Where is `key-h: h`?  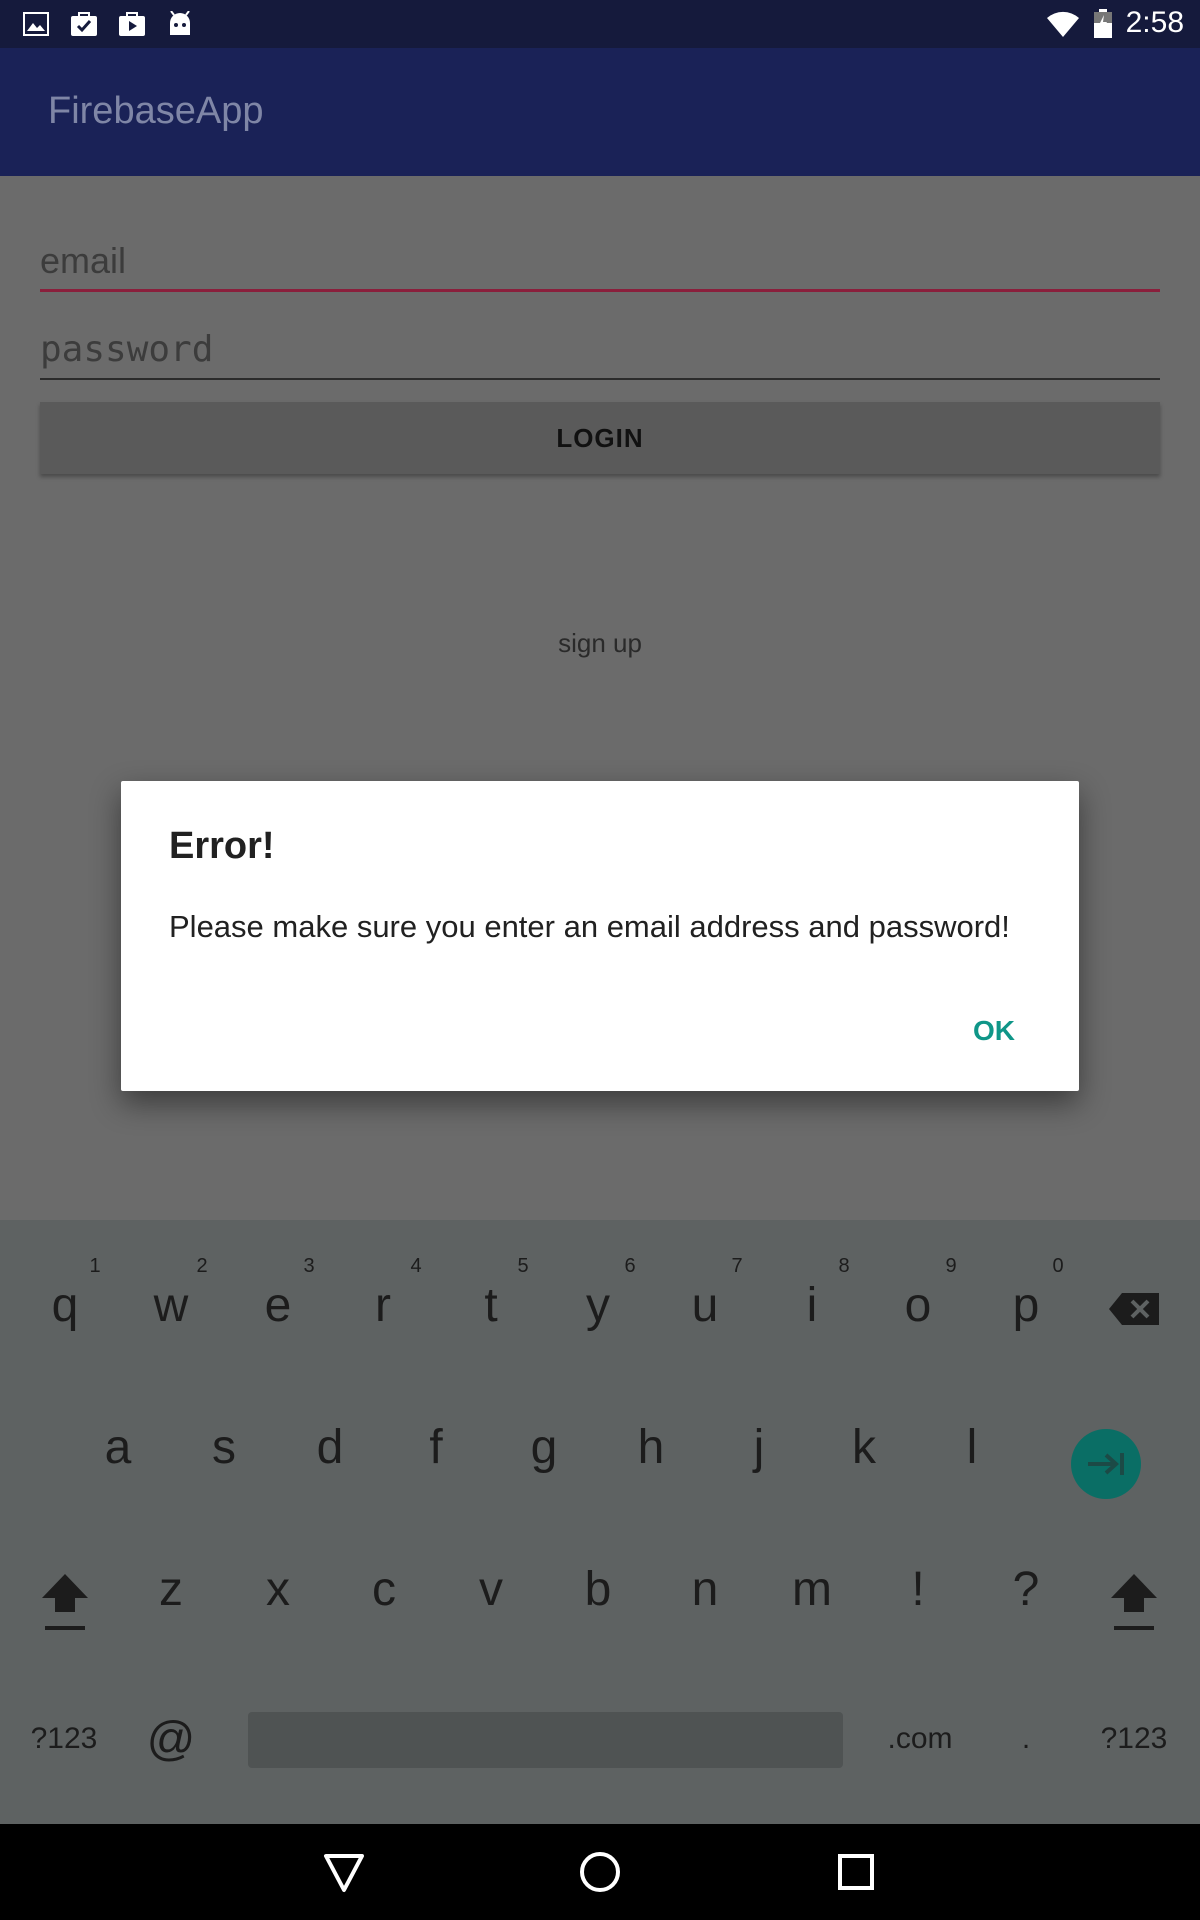
key-h: h is located at coordinates (651, 1447).